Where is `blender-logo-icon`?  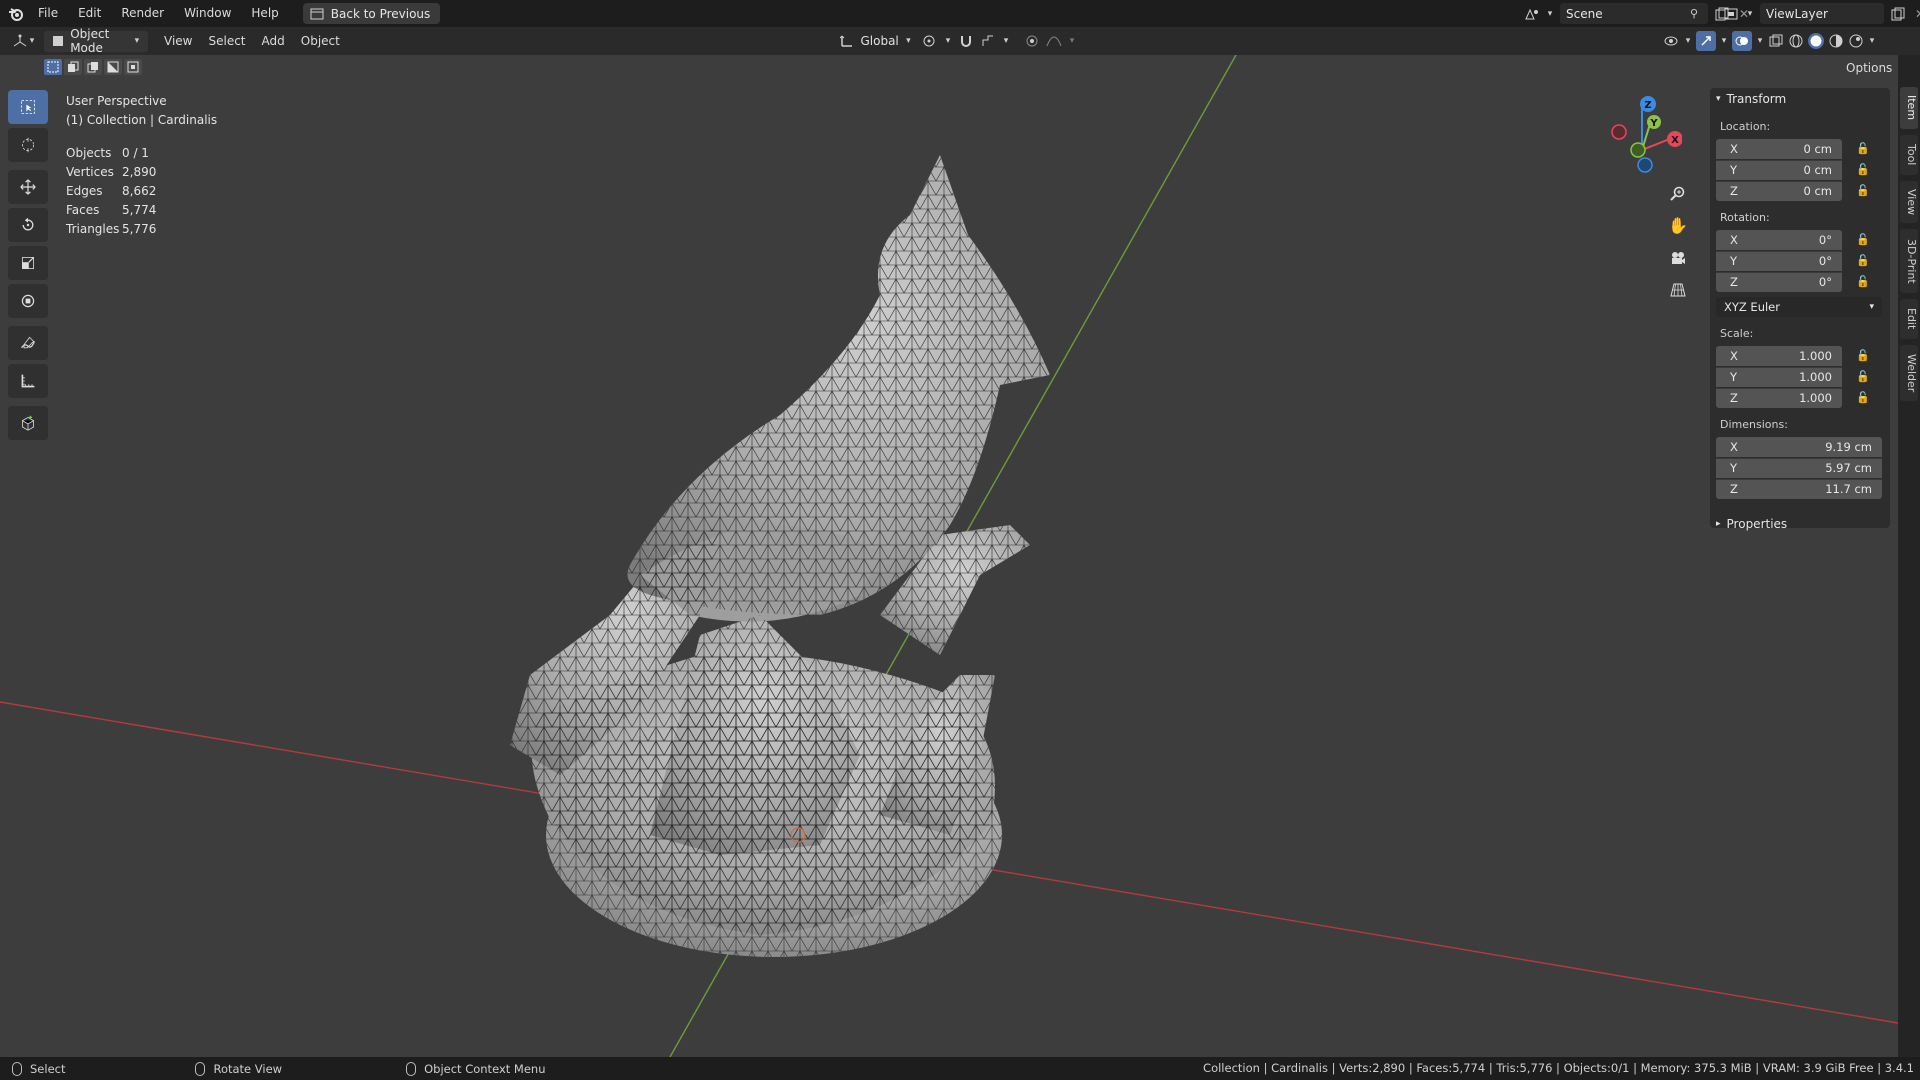 blender-logo-icon is located at coordinates (16, 14).